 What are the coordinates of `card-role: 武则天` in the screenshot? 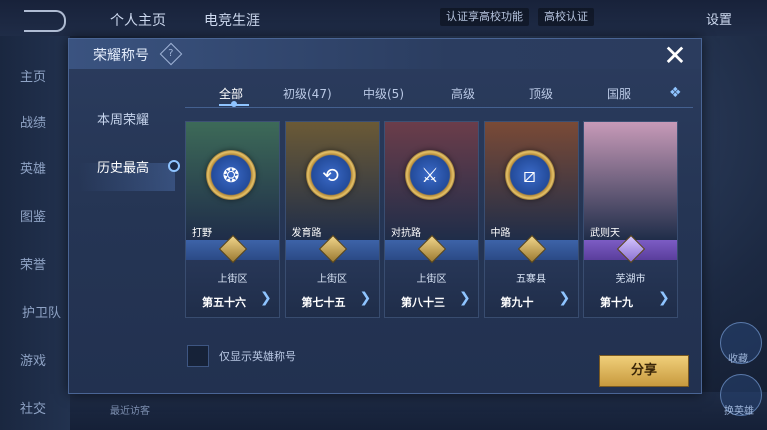 It's located at (605, 233).